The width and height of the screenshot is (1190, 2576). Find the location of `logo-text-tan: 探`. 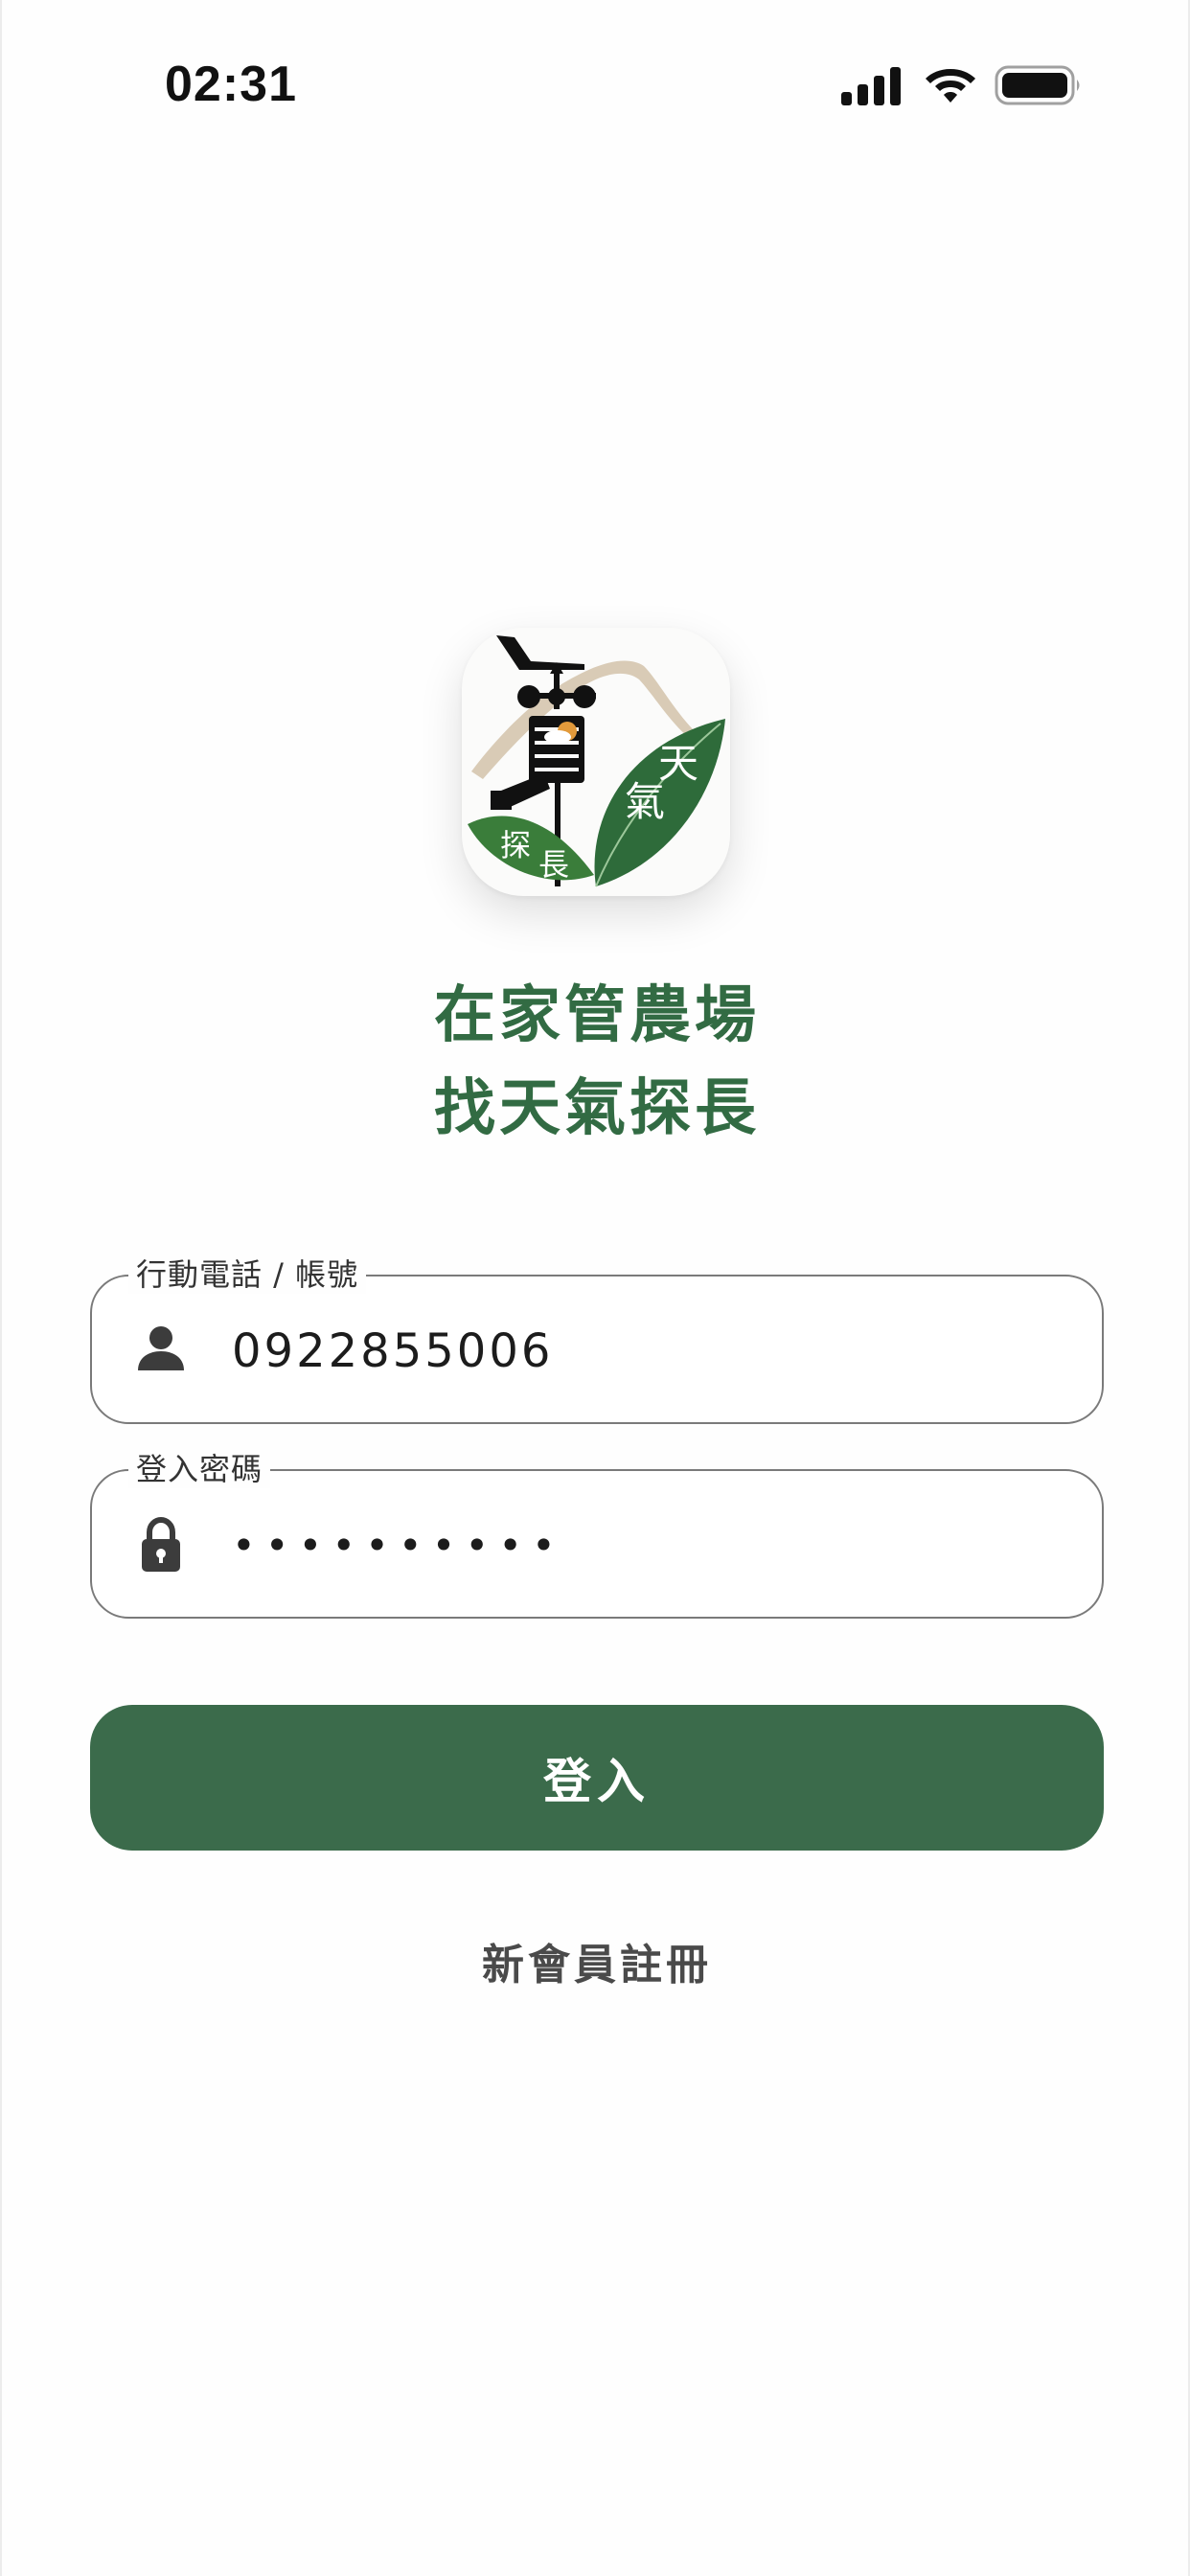

logo-text-tan: 探 is located at coordinates (516, 845).